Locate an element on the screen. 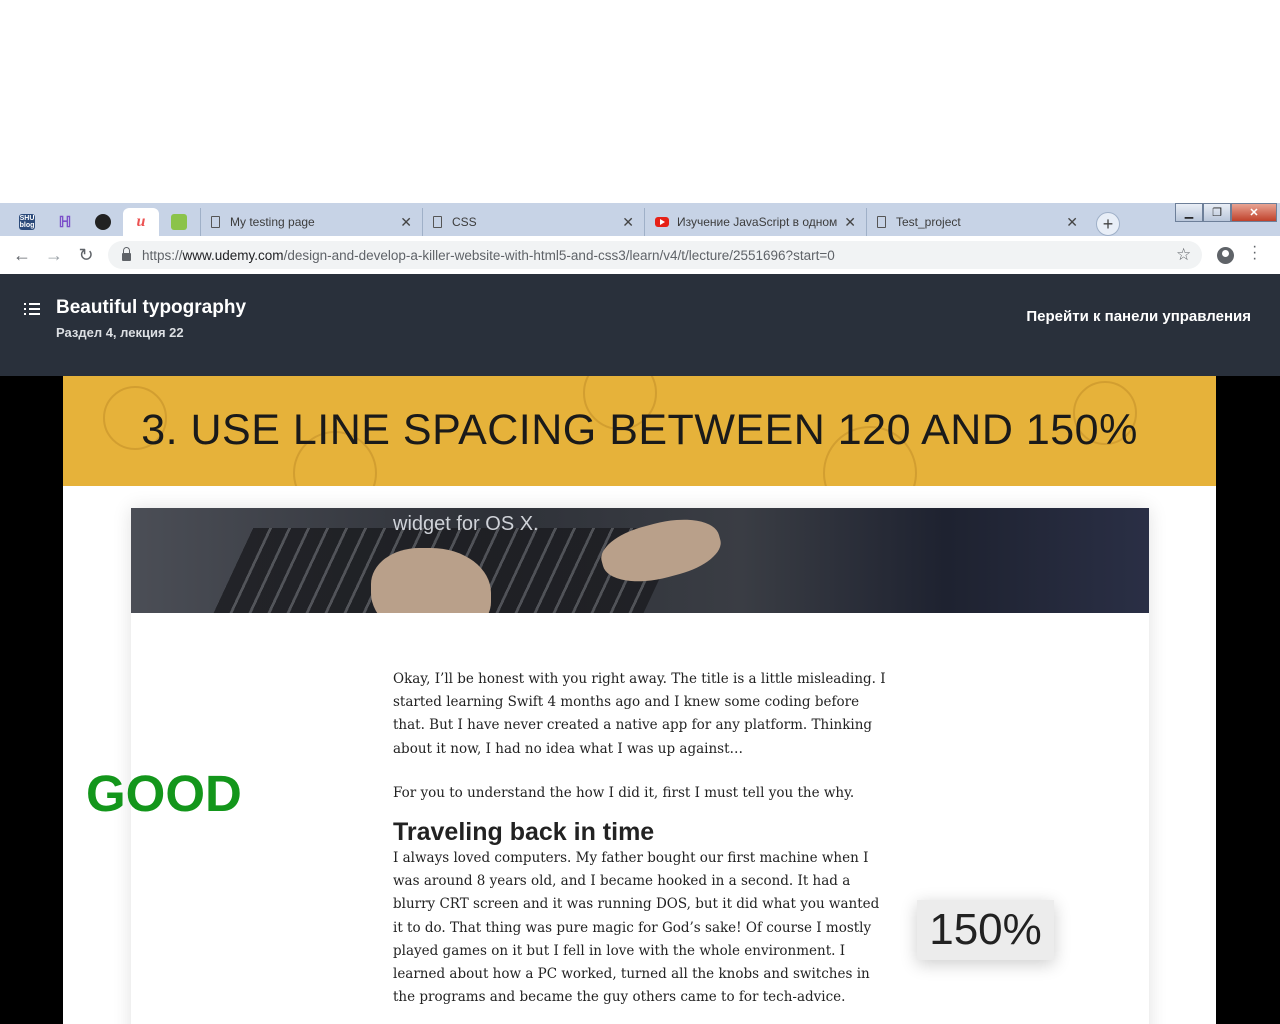 Image resolution: width=1280 pixels, height=1024 pixels. slide-banner: 3. USE LINE SPACING BETWEEN 120 AND 150% is located at coordinates (639, 431).